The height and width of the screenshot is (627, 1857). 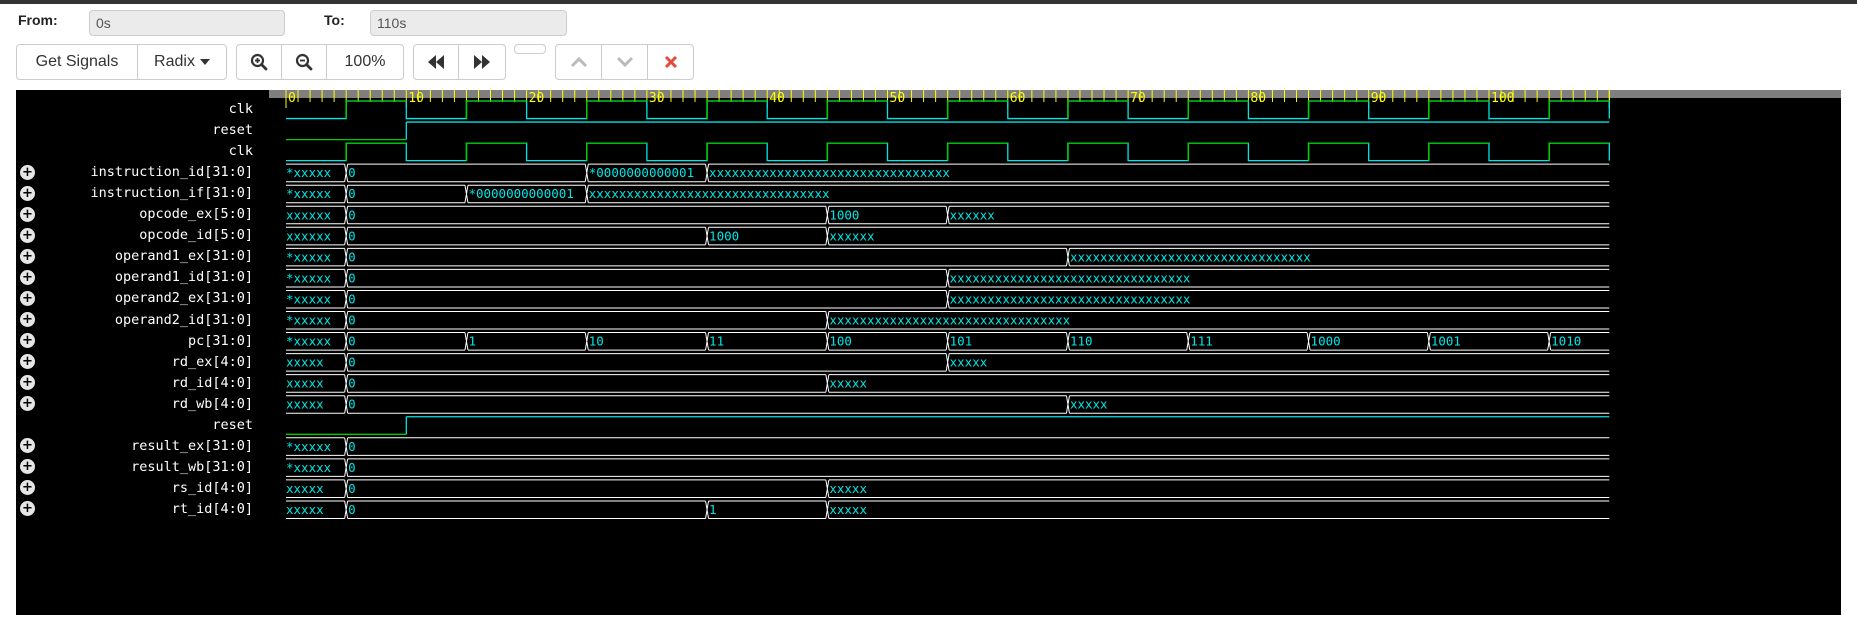 What do you see at coordinates (1566, 341) in the screenshot?
I see `bus-value: 1010` at bounding box center [1566, 341].